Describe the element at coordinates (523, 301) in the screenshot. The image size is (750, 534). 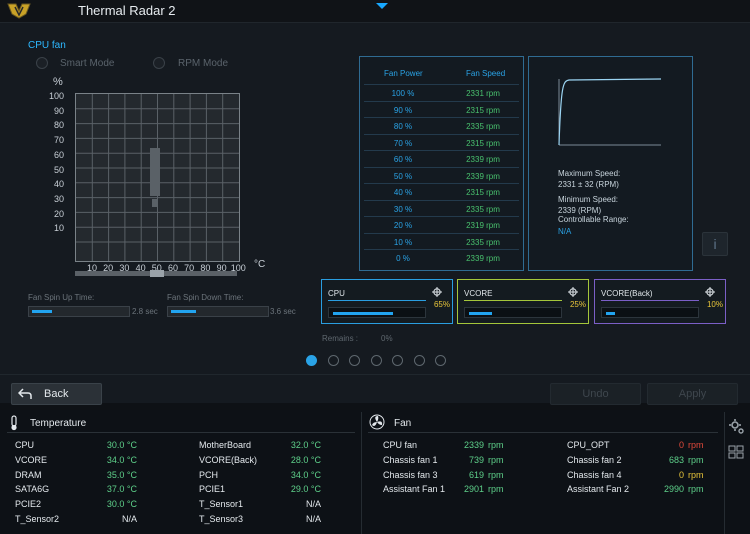
I see `sensor-card-vcore: VCORE 25%` at that location.